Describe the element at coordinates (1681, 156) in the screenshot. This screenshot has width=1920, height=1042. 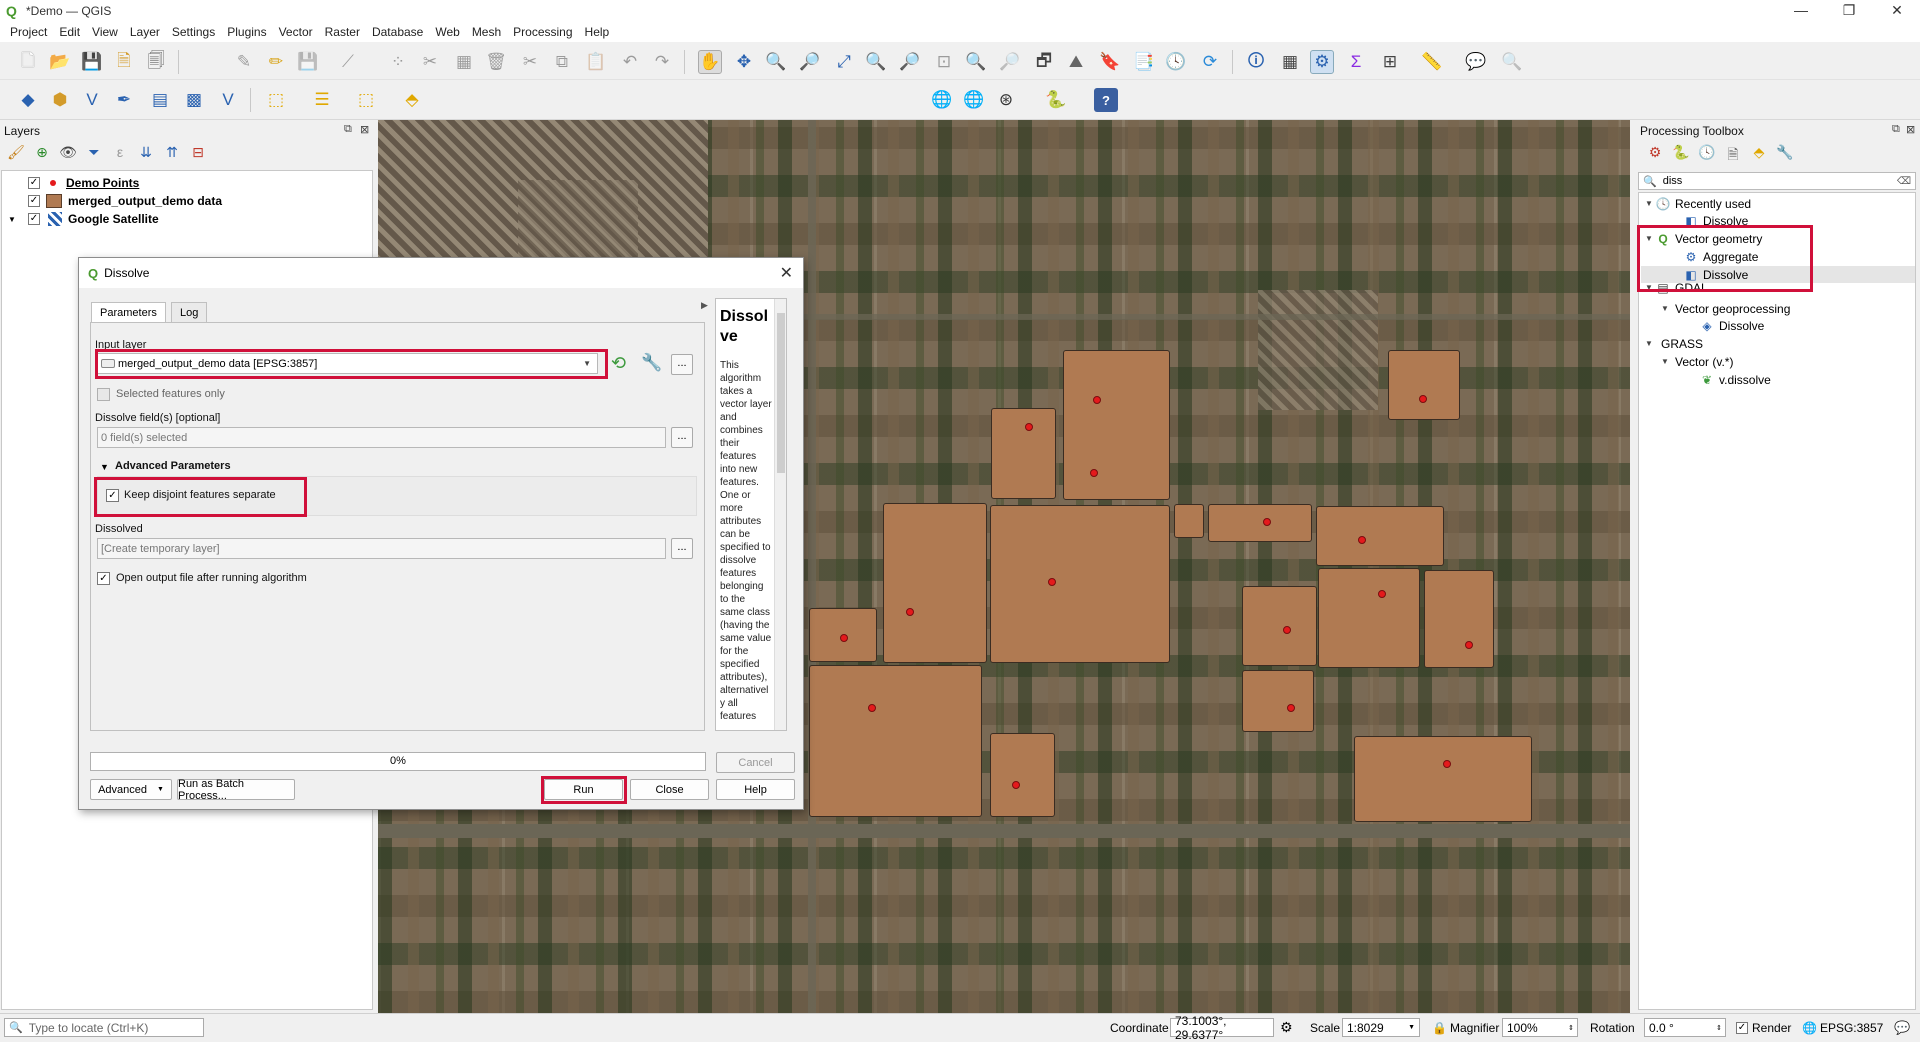
I see `scripts-icon: 🐍` at that location.